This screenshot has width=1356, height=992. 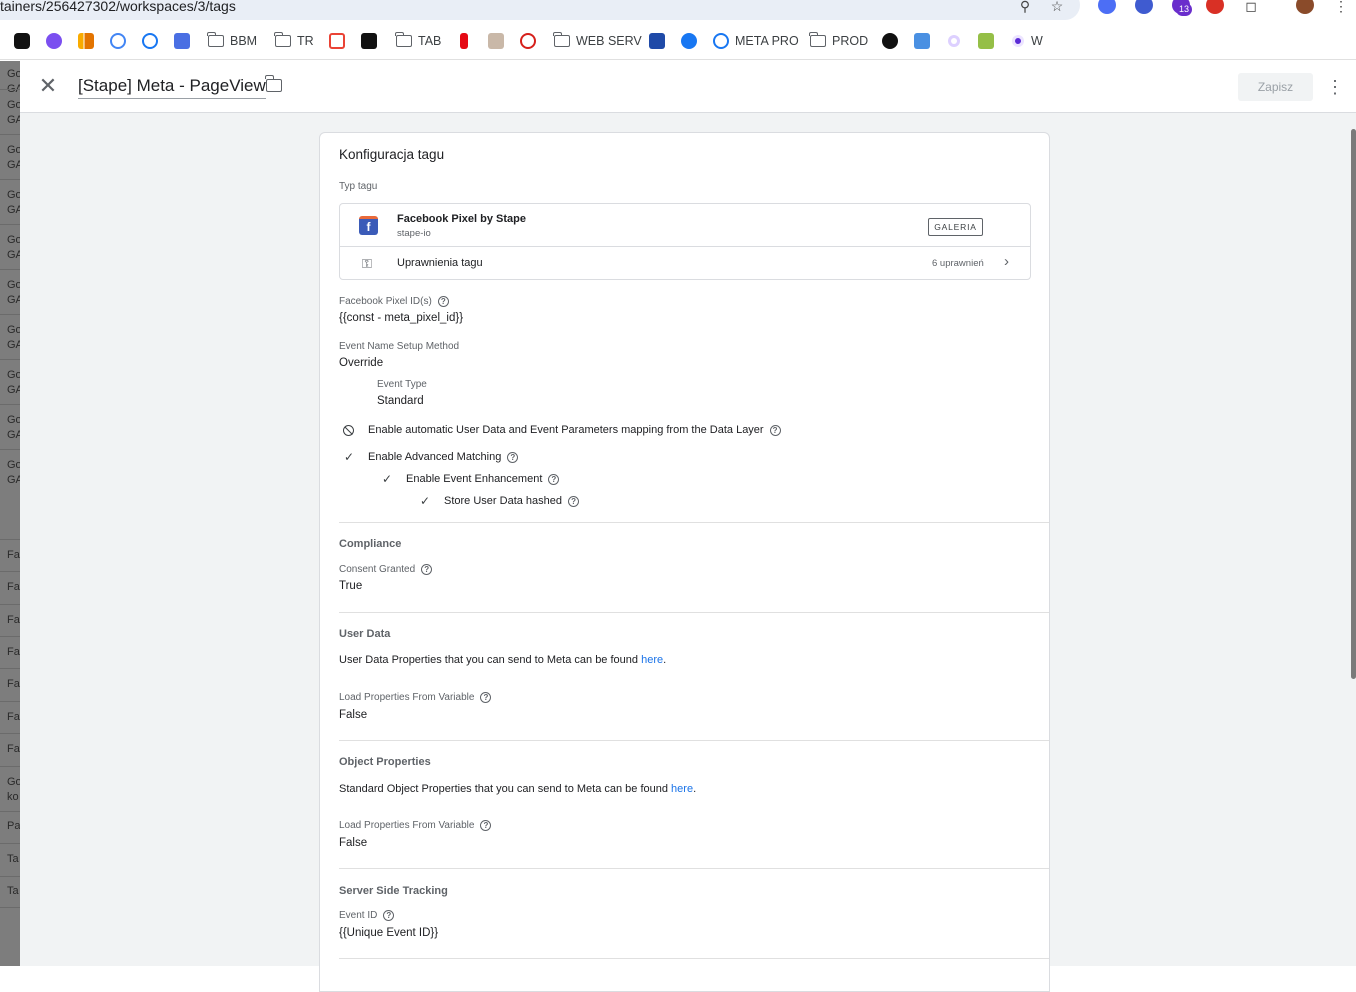 I want to click on bookmark-folder-bbm: BBM, so click(x=232, y=41).